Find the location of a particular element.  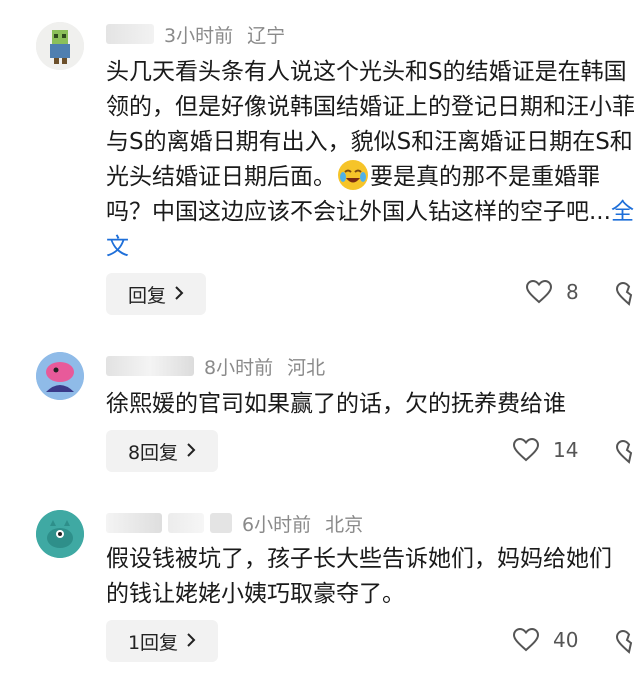

pixel-character-avatar-icon is located at coordinates (60, 46).